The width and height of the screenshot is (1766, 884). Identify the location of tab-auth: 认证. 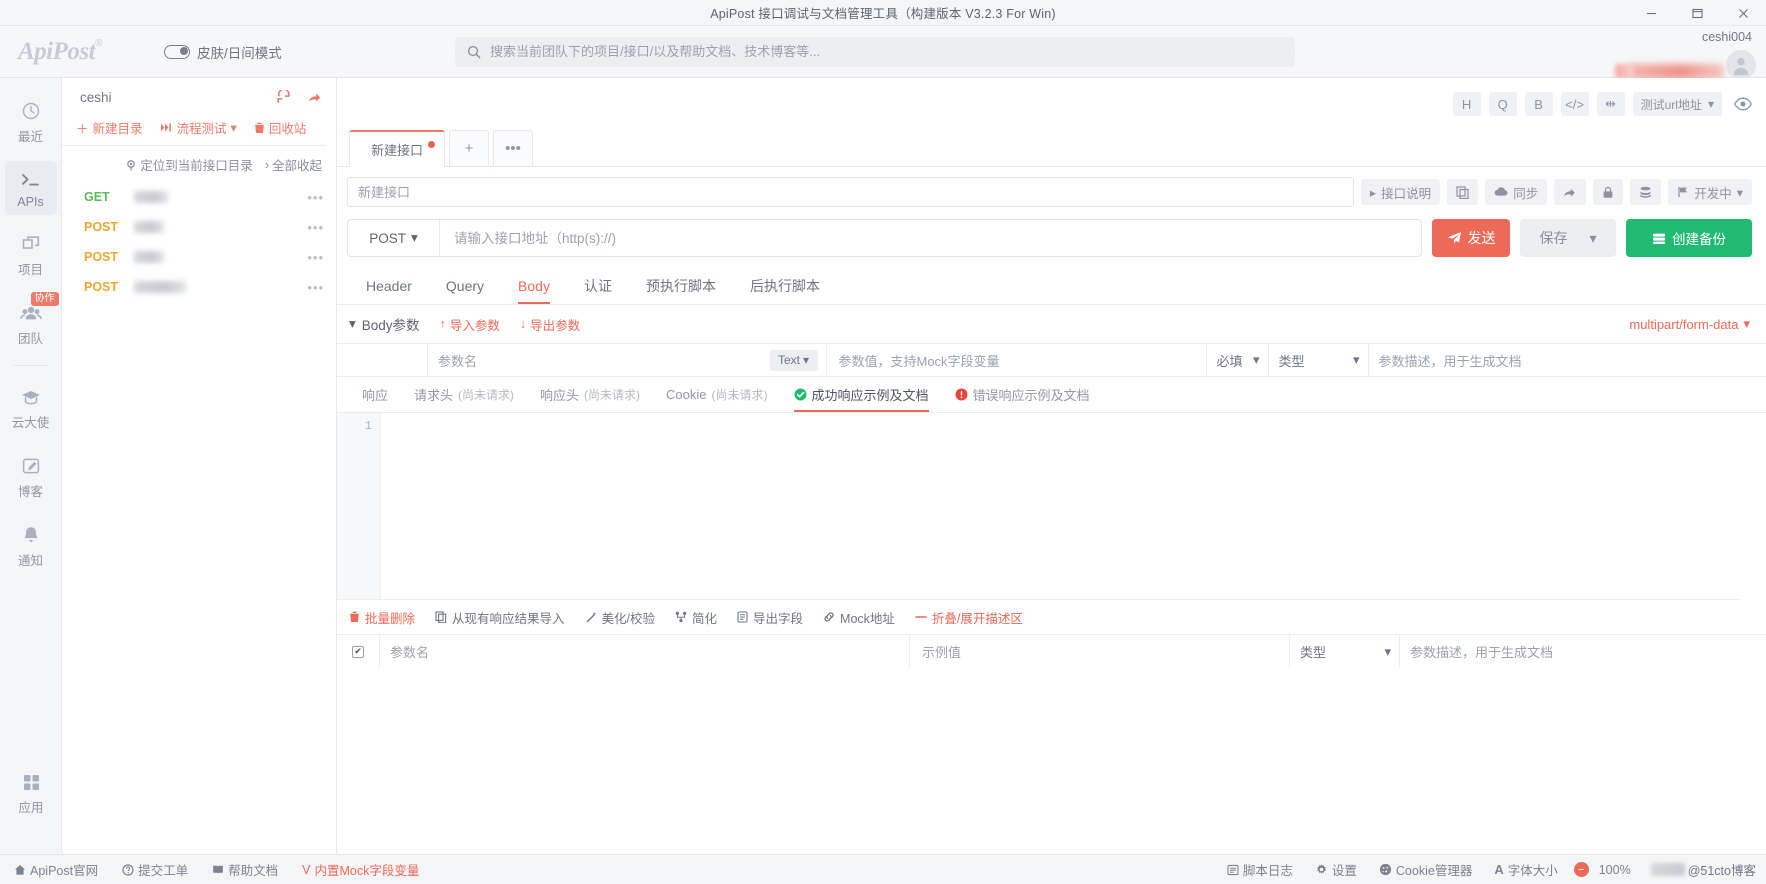
(598, 285).